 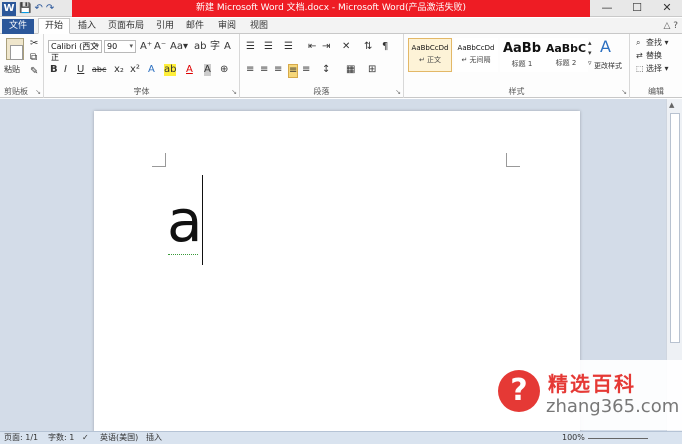 I want to click on chevron-down-icon: ▾, so click(x=131, y=46).